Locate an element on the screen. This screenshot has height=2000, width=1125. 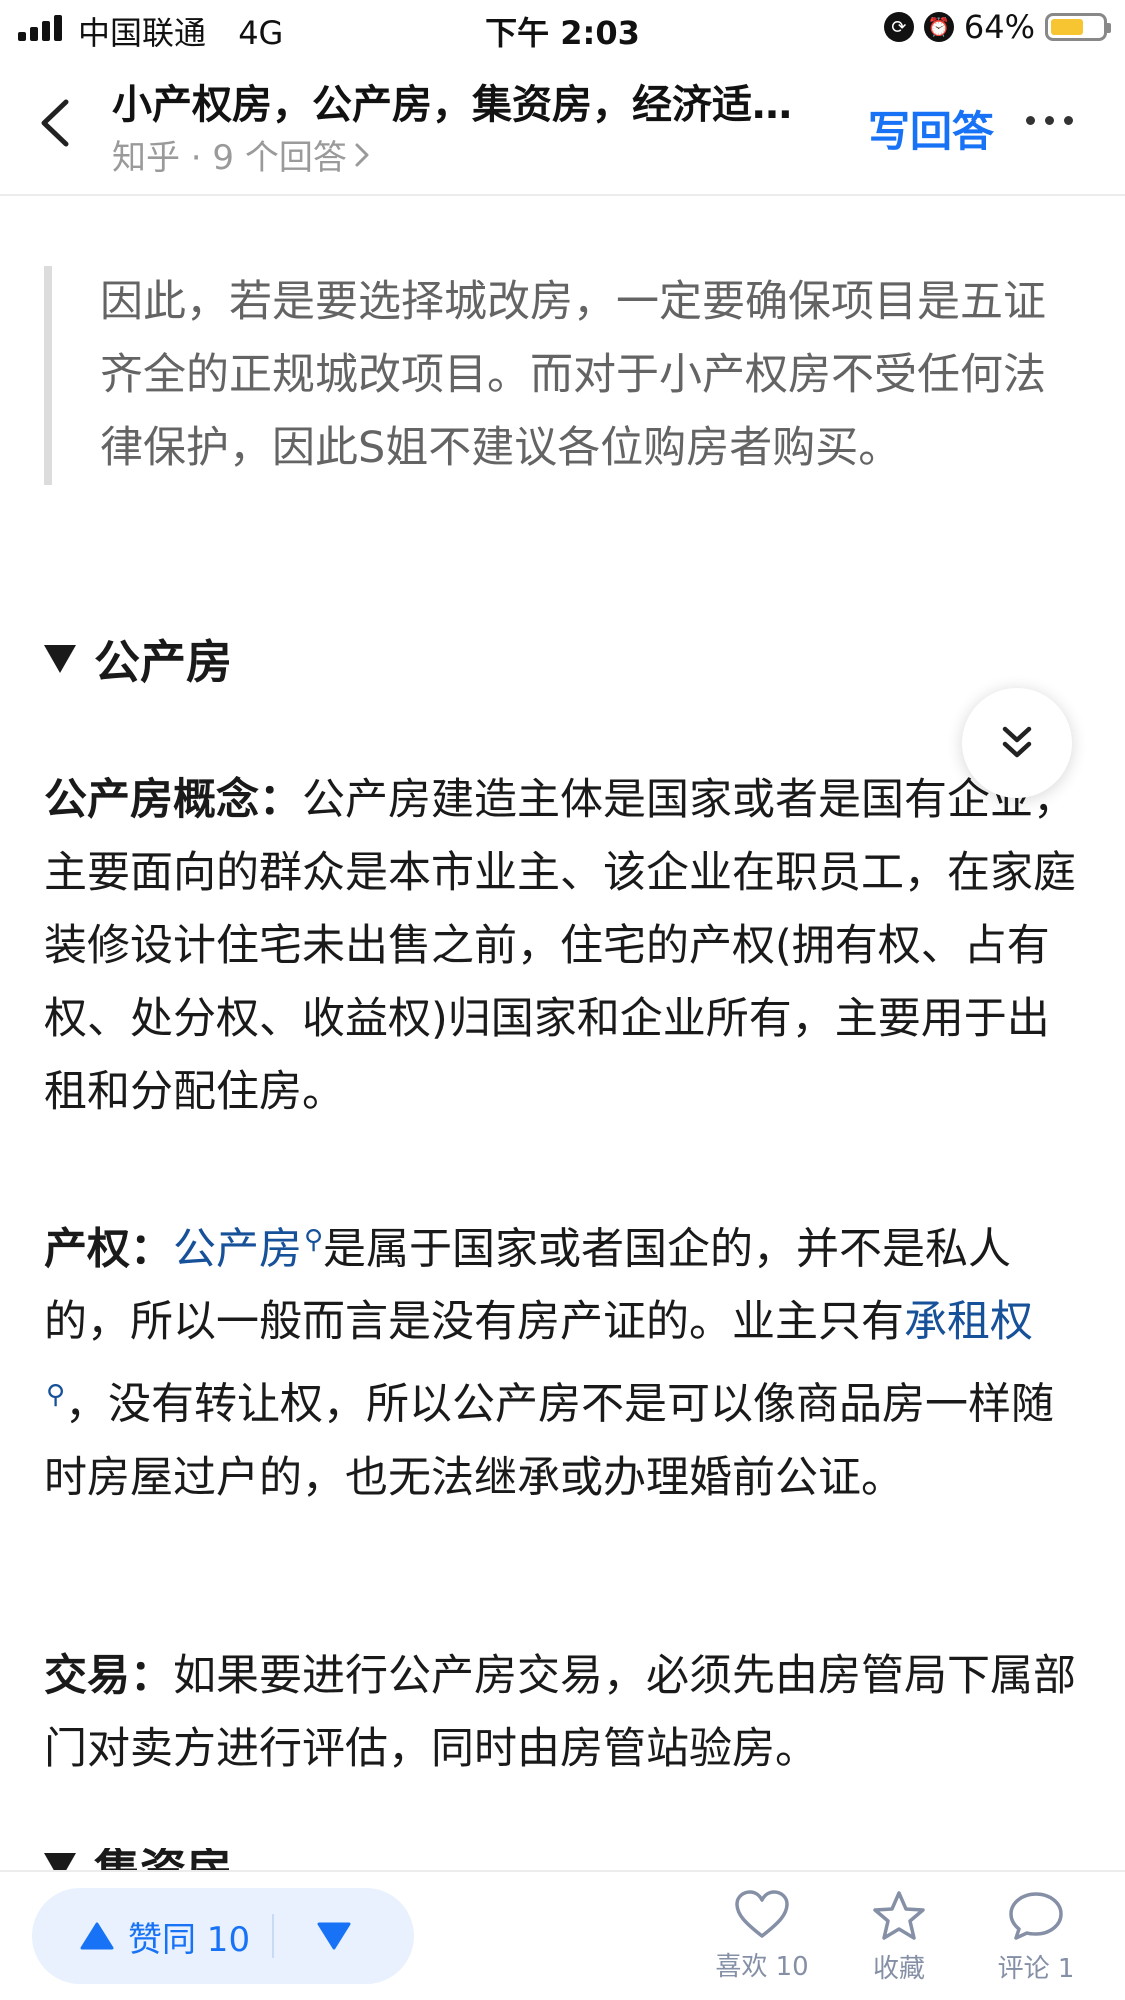
double-chevron-down-icon is located at coordinates (1017, 742).